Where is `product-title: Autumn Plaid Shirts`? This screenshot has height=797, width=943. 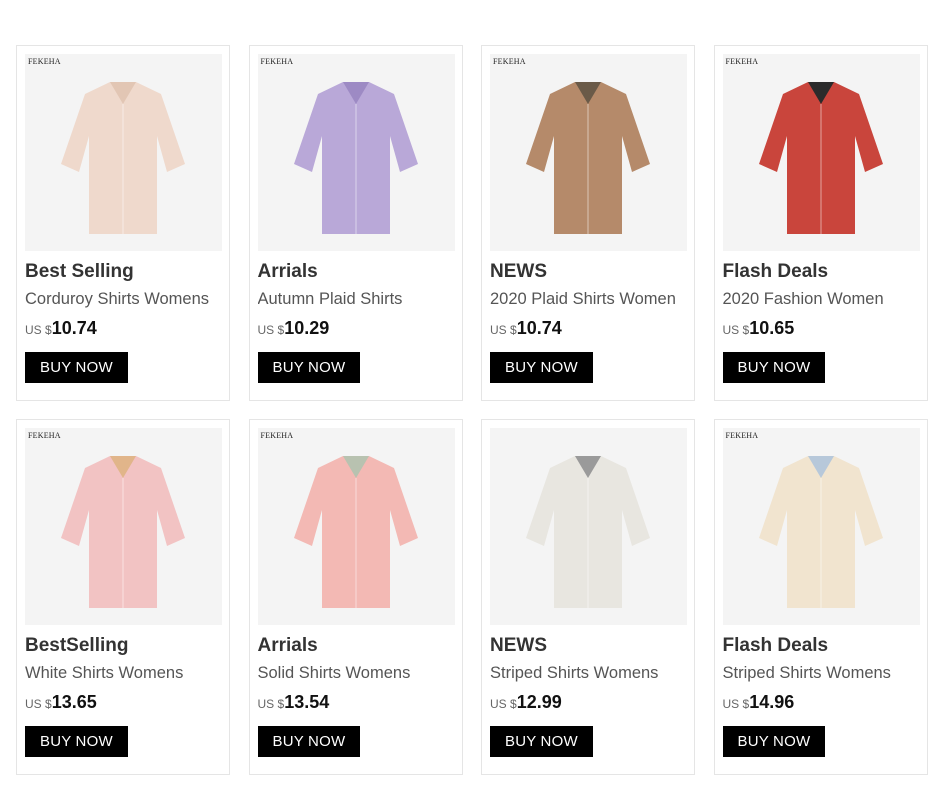 product-title: Autumn Plaid Shirts is located at coordinates (356, 299).